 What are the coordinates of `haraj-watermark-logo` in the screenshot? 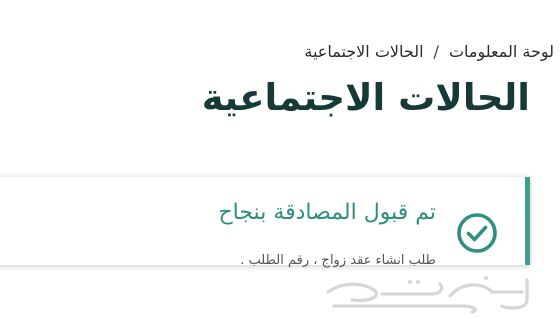 It's located at (427, 295).